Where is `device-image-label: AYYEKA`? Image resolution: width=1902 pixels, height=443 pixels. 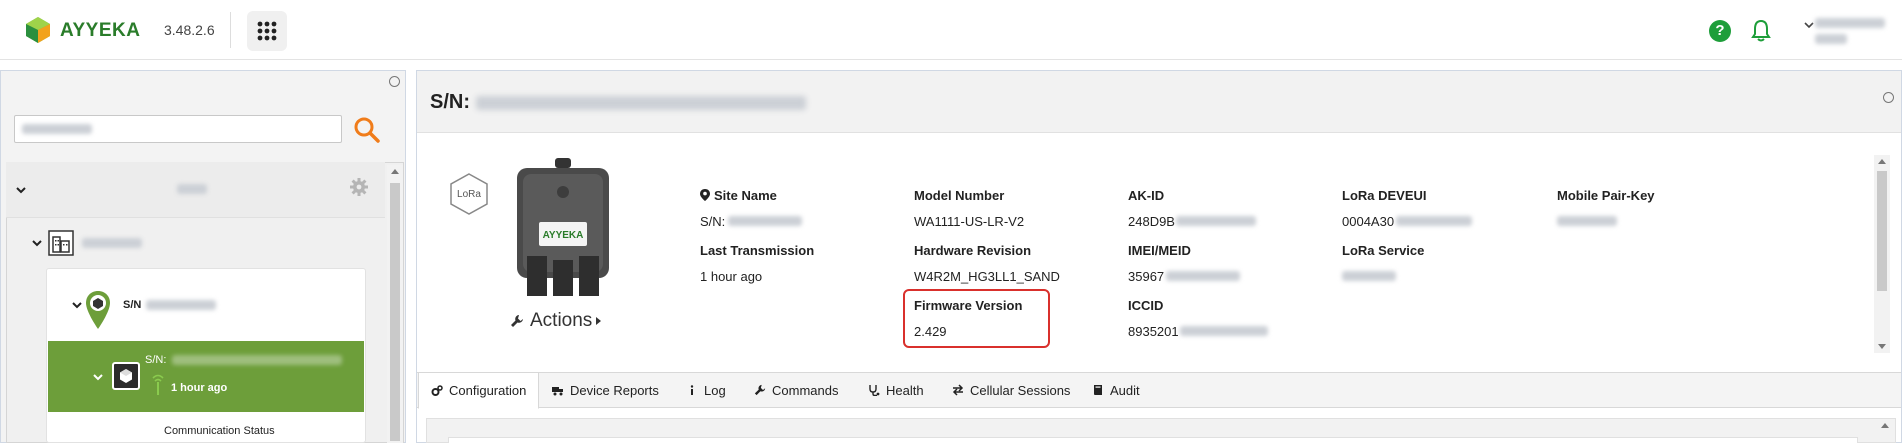 device-image-label: AYYEKA is located at coordinates (563, 235).